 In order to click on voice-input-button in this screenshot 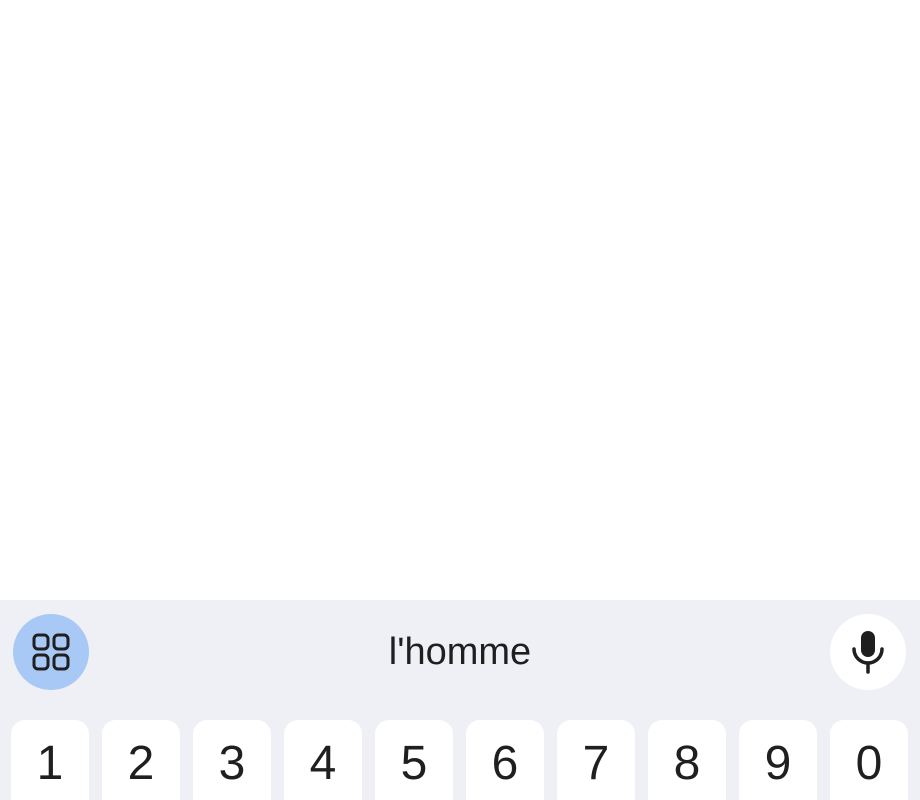, I will do `click(868, 652)`.